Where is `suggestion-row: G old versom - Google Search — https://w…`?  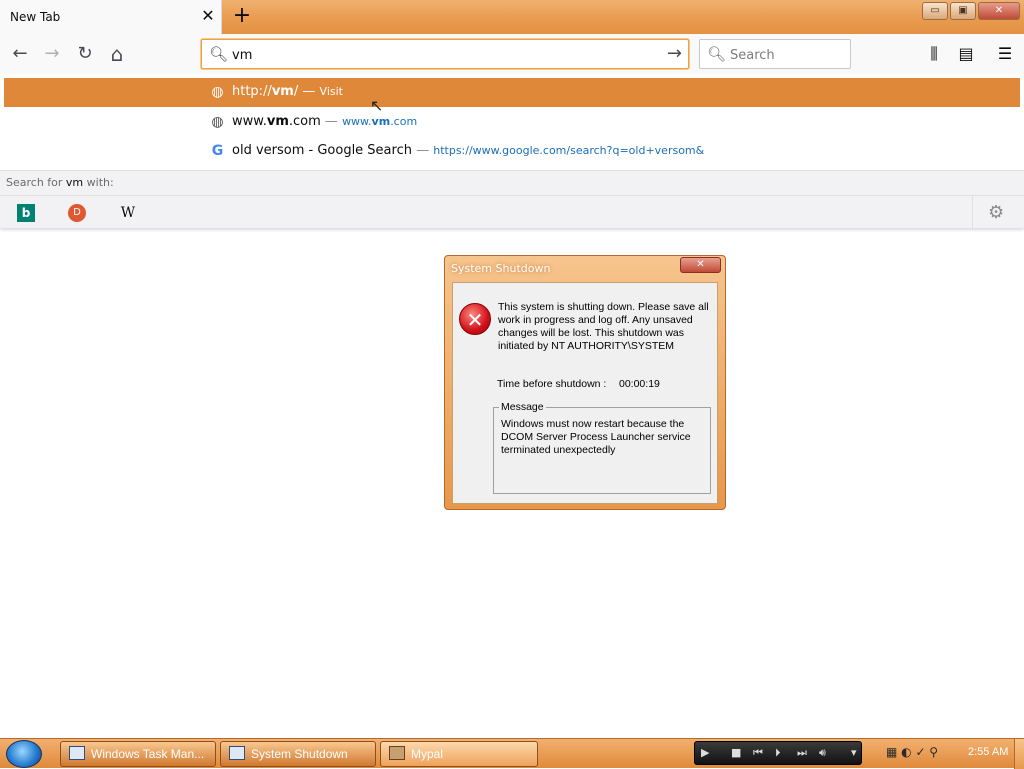 suggestion-row: G old versom - Google Search — https://w… is located at coordinates (512, 151).